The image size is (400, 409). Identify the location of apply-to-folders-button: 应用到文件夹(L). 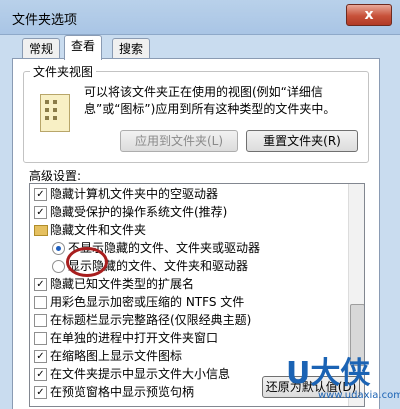
(179, 141).